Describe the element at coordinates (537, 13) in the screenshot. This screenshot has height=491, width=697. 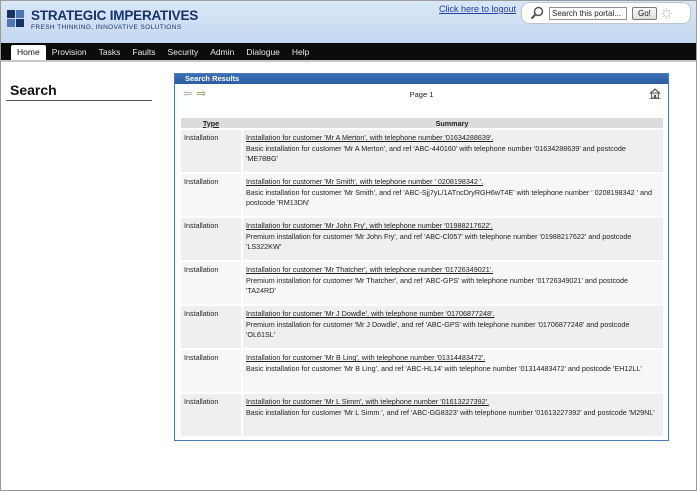
I see `magnifier-icon` at that location.